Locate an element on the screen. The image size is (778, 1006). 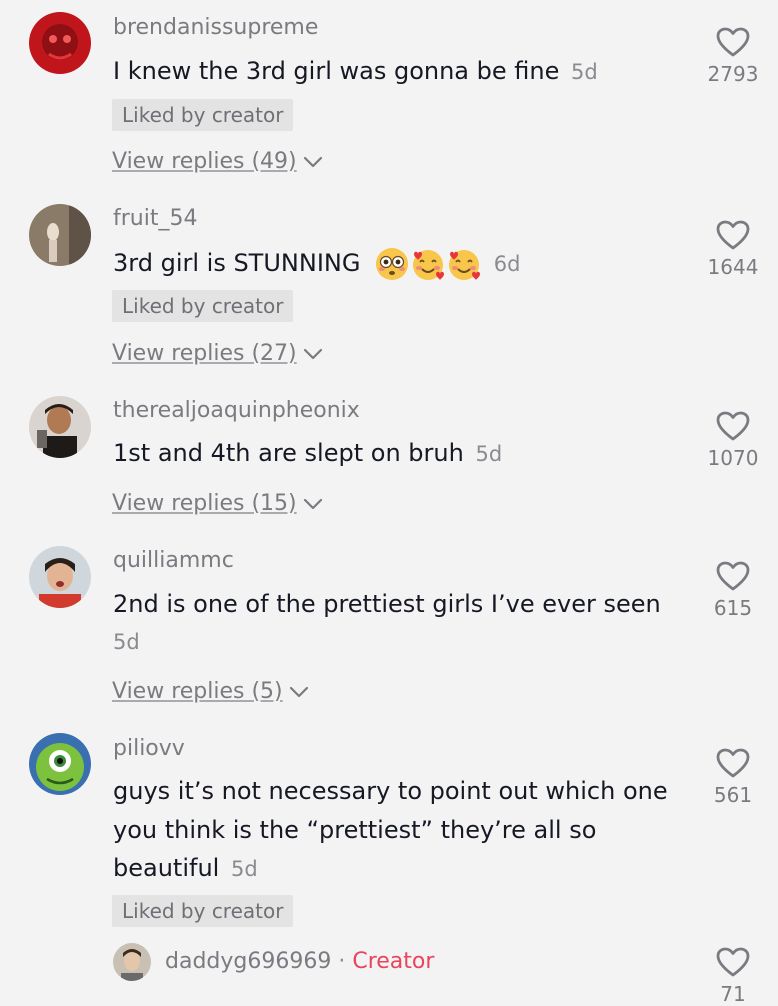
reply-header: daddyg696969 · Creator is located at coordinates (299, 961).